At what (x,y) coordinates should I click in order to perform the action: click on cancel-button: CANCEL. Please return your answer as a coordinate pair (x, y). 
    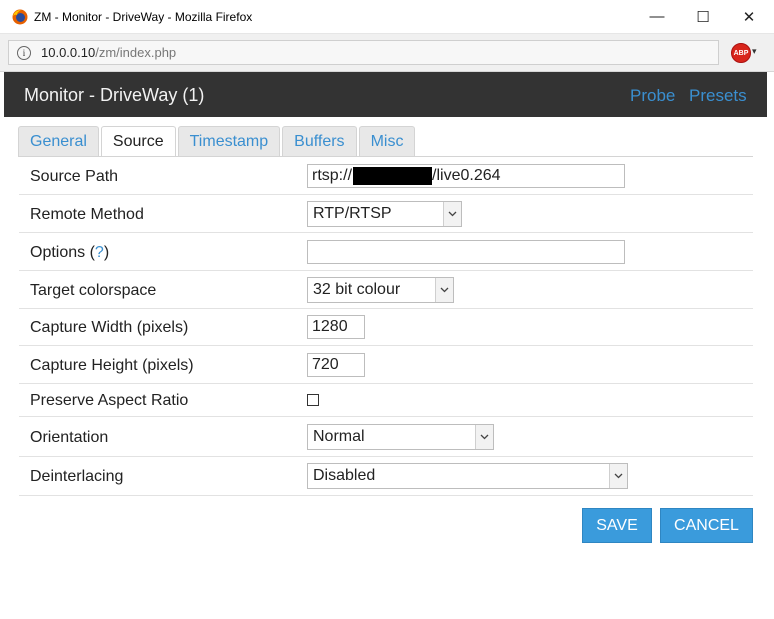
    Looking at the image, I should click on (706, 525).